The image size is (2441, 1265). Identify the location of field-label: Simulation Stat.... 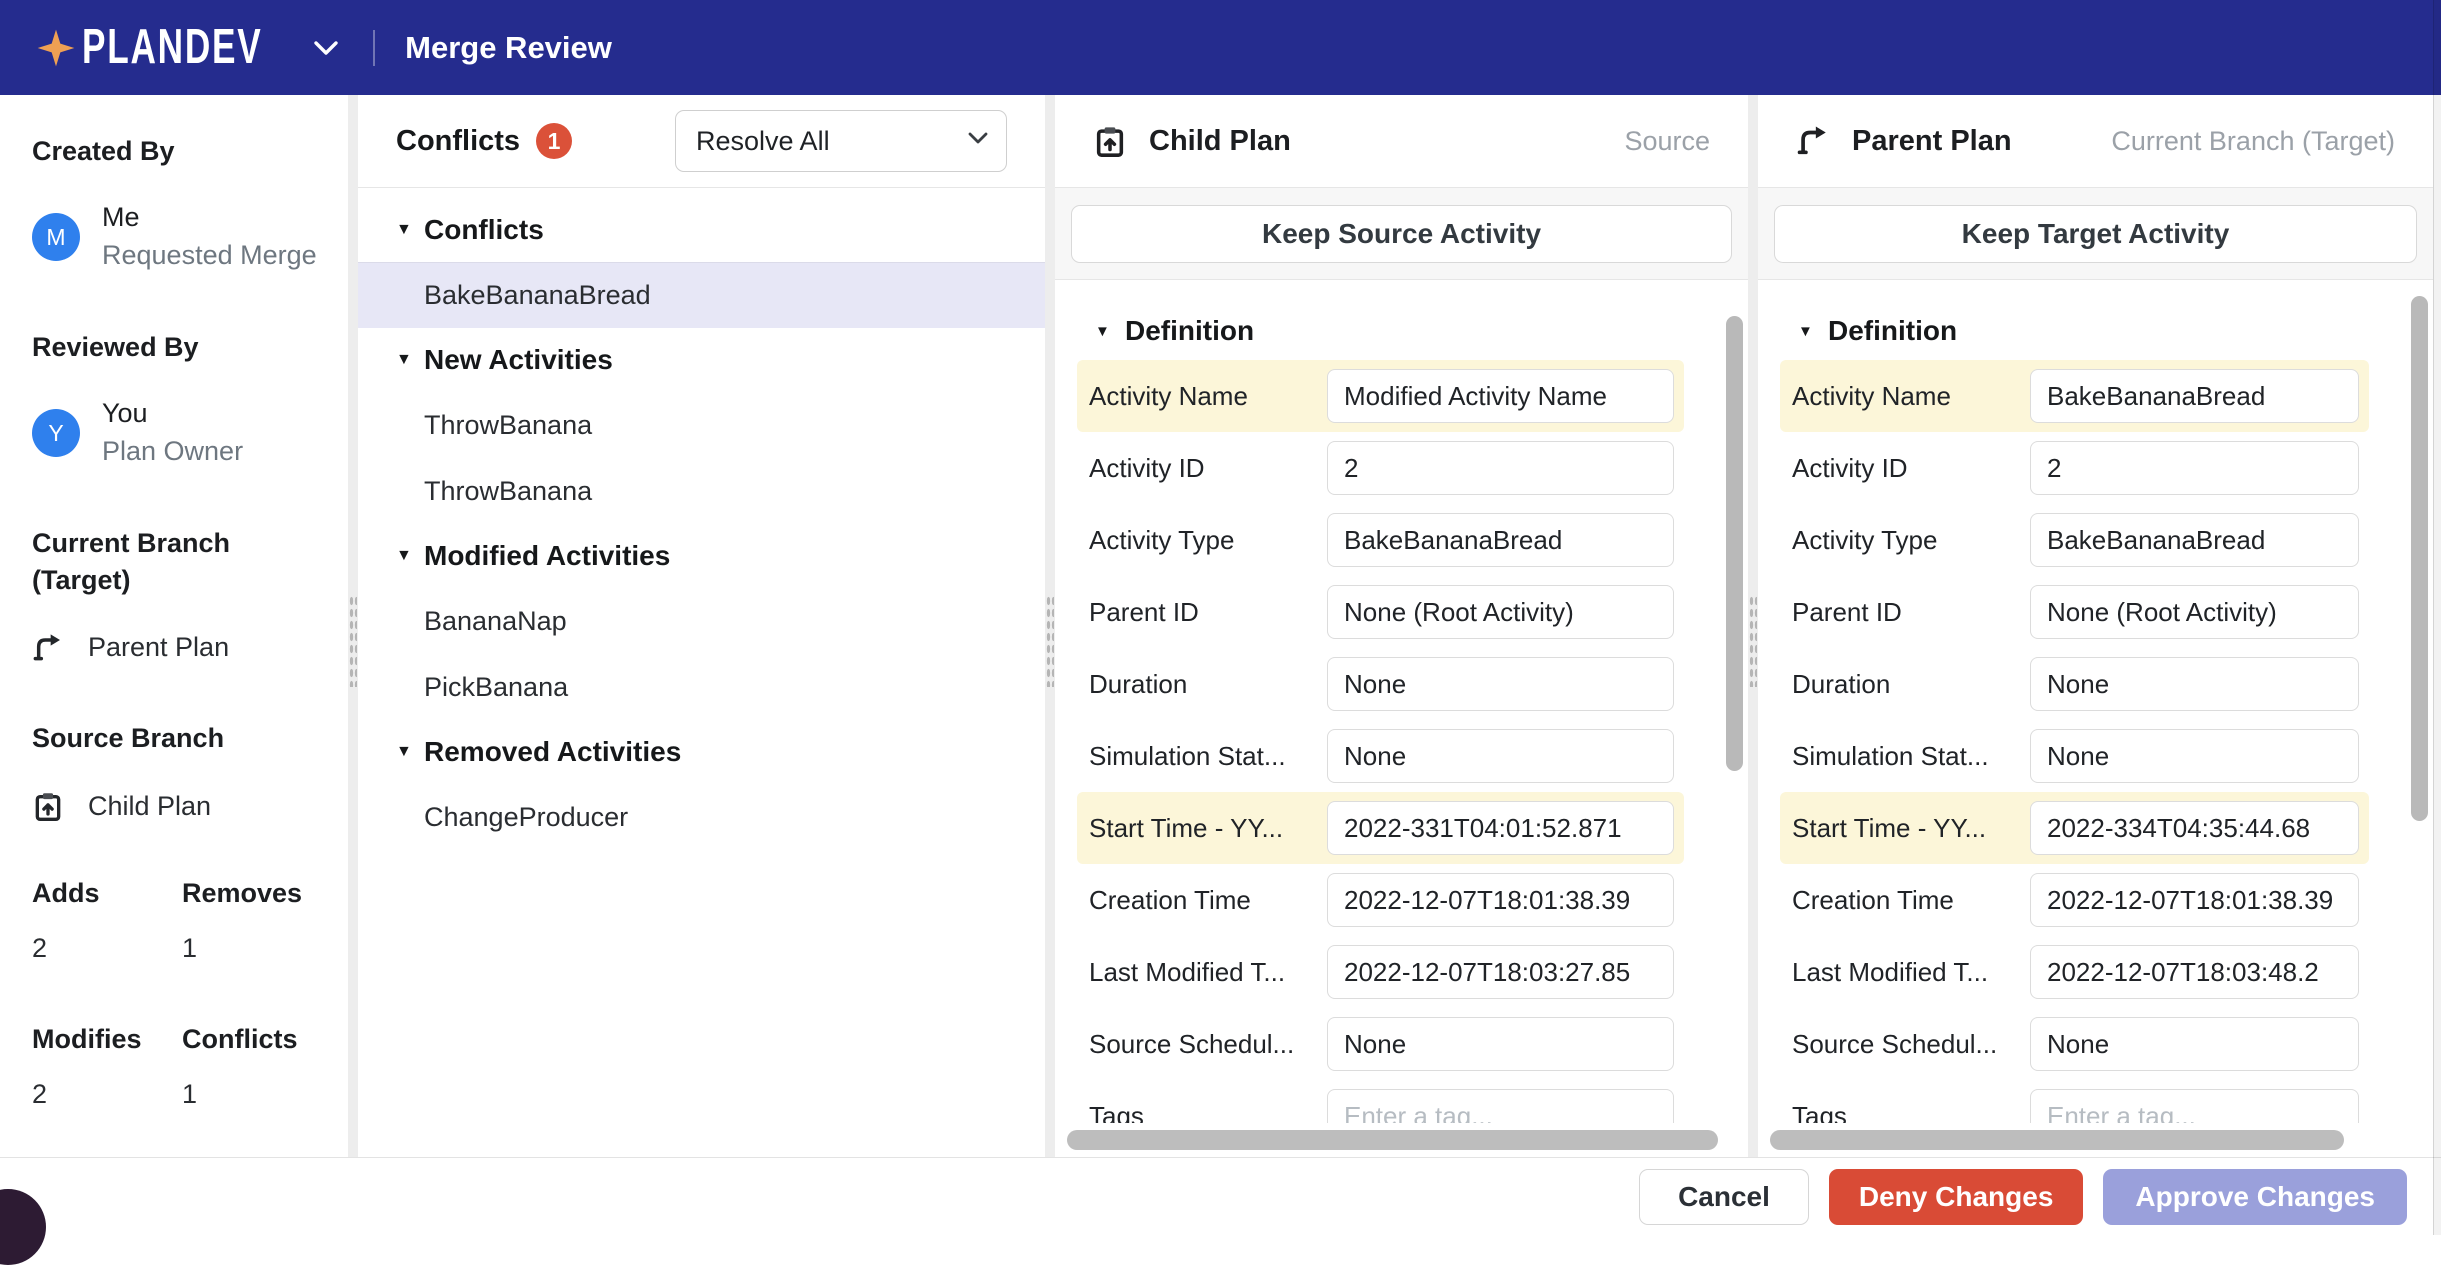
(1187, 755).